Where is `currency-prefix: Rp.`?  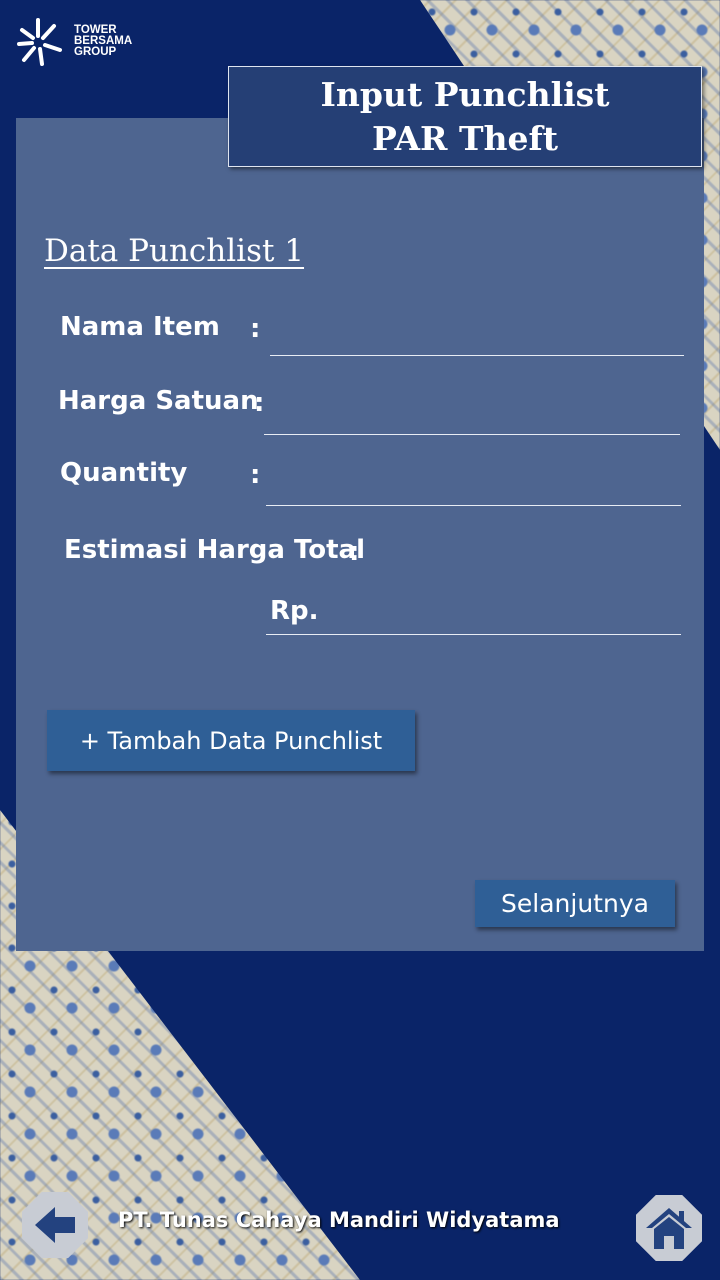 currency-prefix: Rp. is located at coordinates (294, 611).